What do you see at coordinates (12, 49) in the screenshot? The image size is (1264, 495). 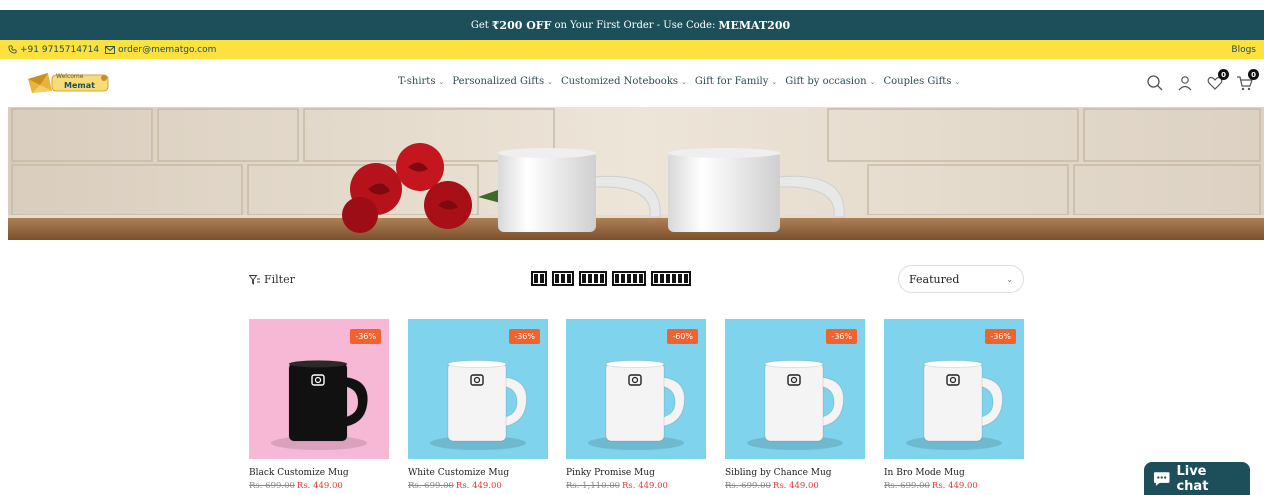 I see `phone-icon` at bounding box center [12, 49].